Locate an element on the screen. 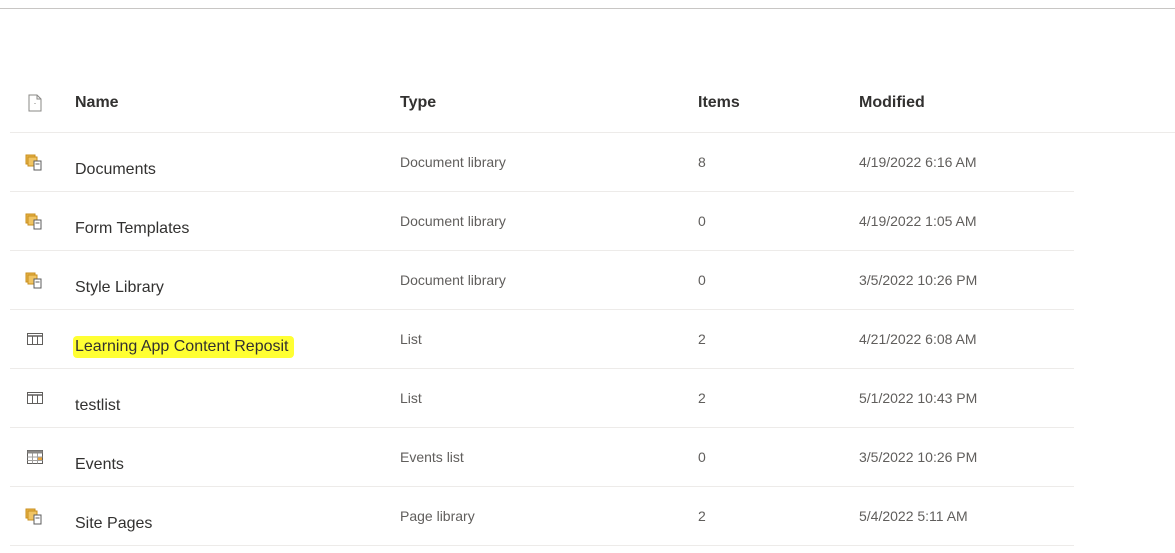  item-name-text: Site Pages is located at coordinates (114, 523).